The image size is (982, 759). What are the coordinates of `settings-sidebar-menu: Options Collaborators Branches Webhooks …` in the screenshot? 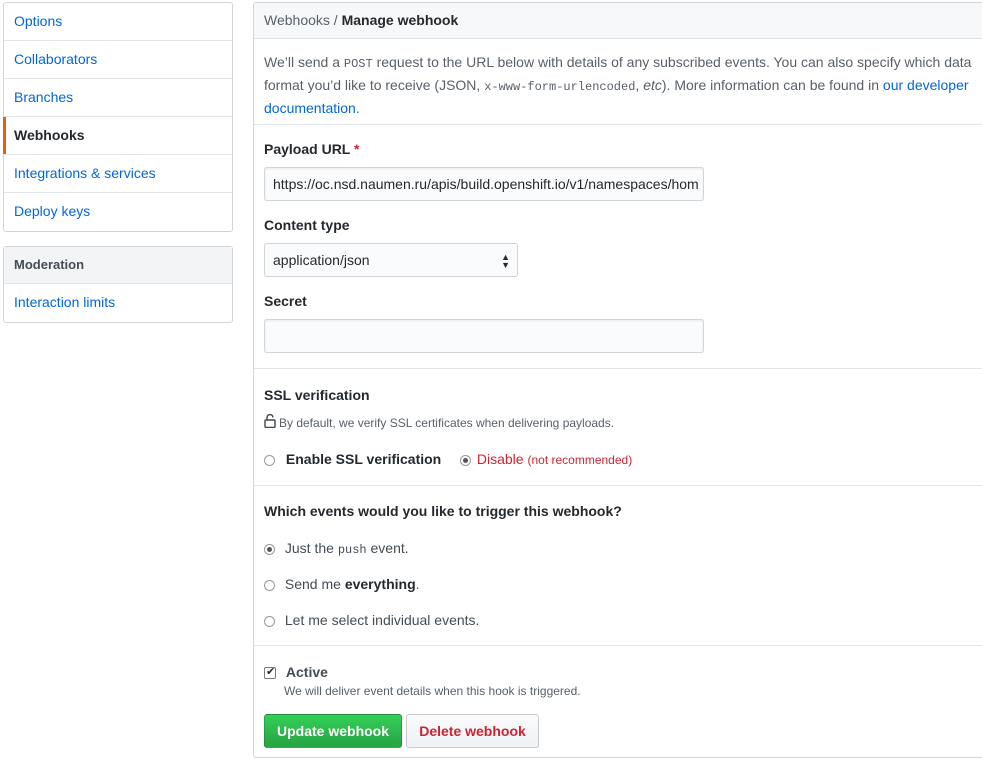 It's located at (118, 117).